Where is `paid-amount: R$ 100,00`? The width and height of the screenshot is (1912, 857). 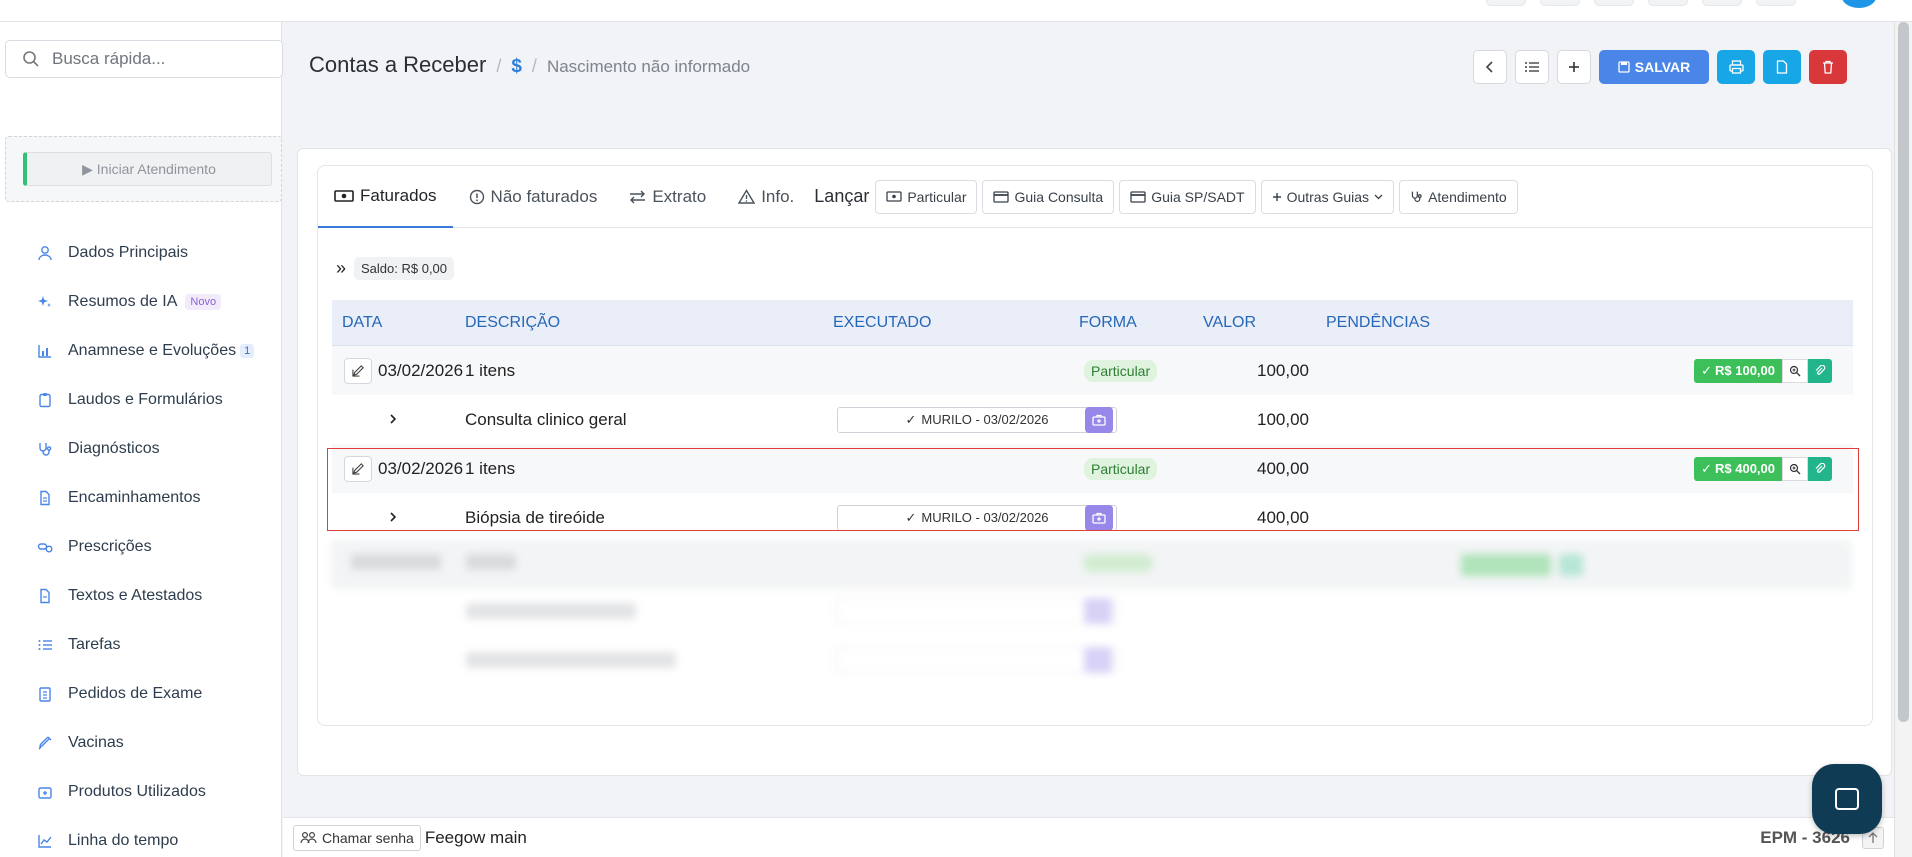 paid-amount: R$ 100,00 is located at coordinates (1745, 370).